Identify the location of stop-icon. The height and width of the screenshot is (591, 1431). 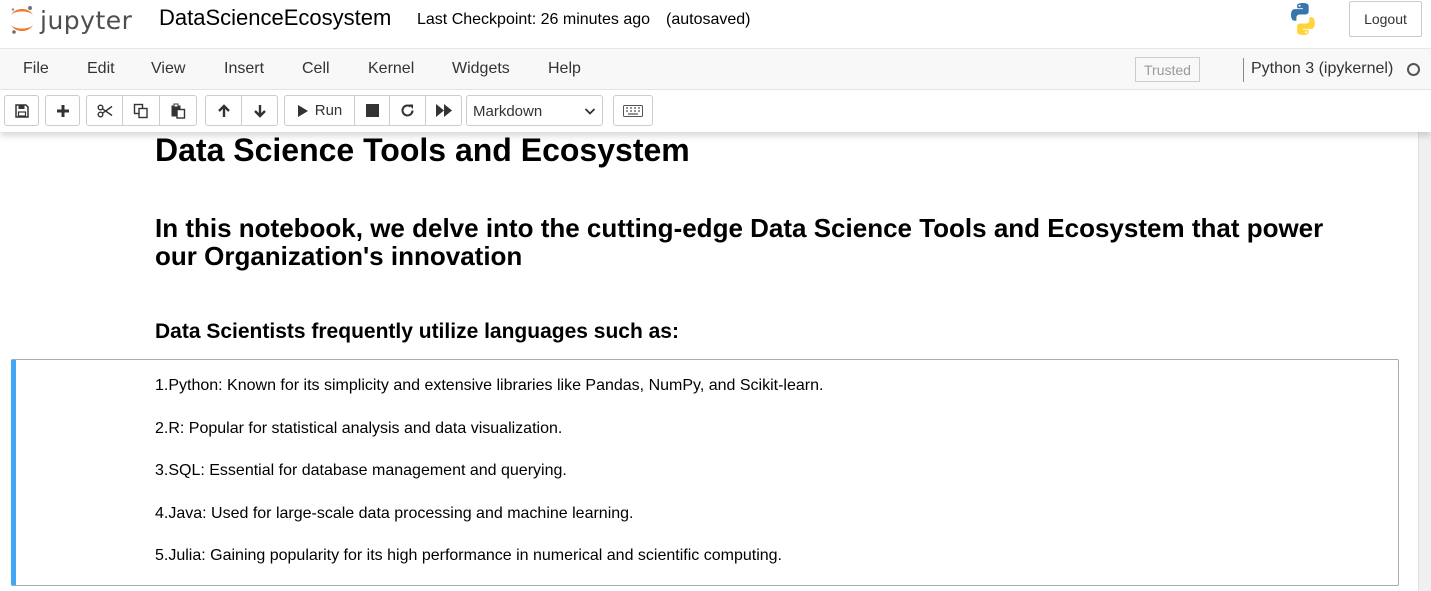
(372, 110).